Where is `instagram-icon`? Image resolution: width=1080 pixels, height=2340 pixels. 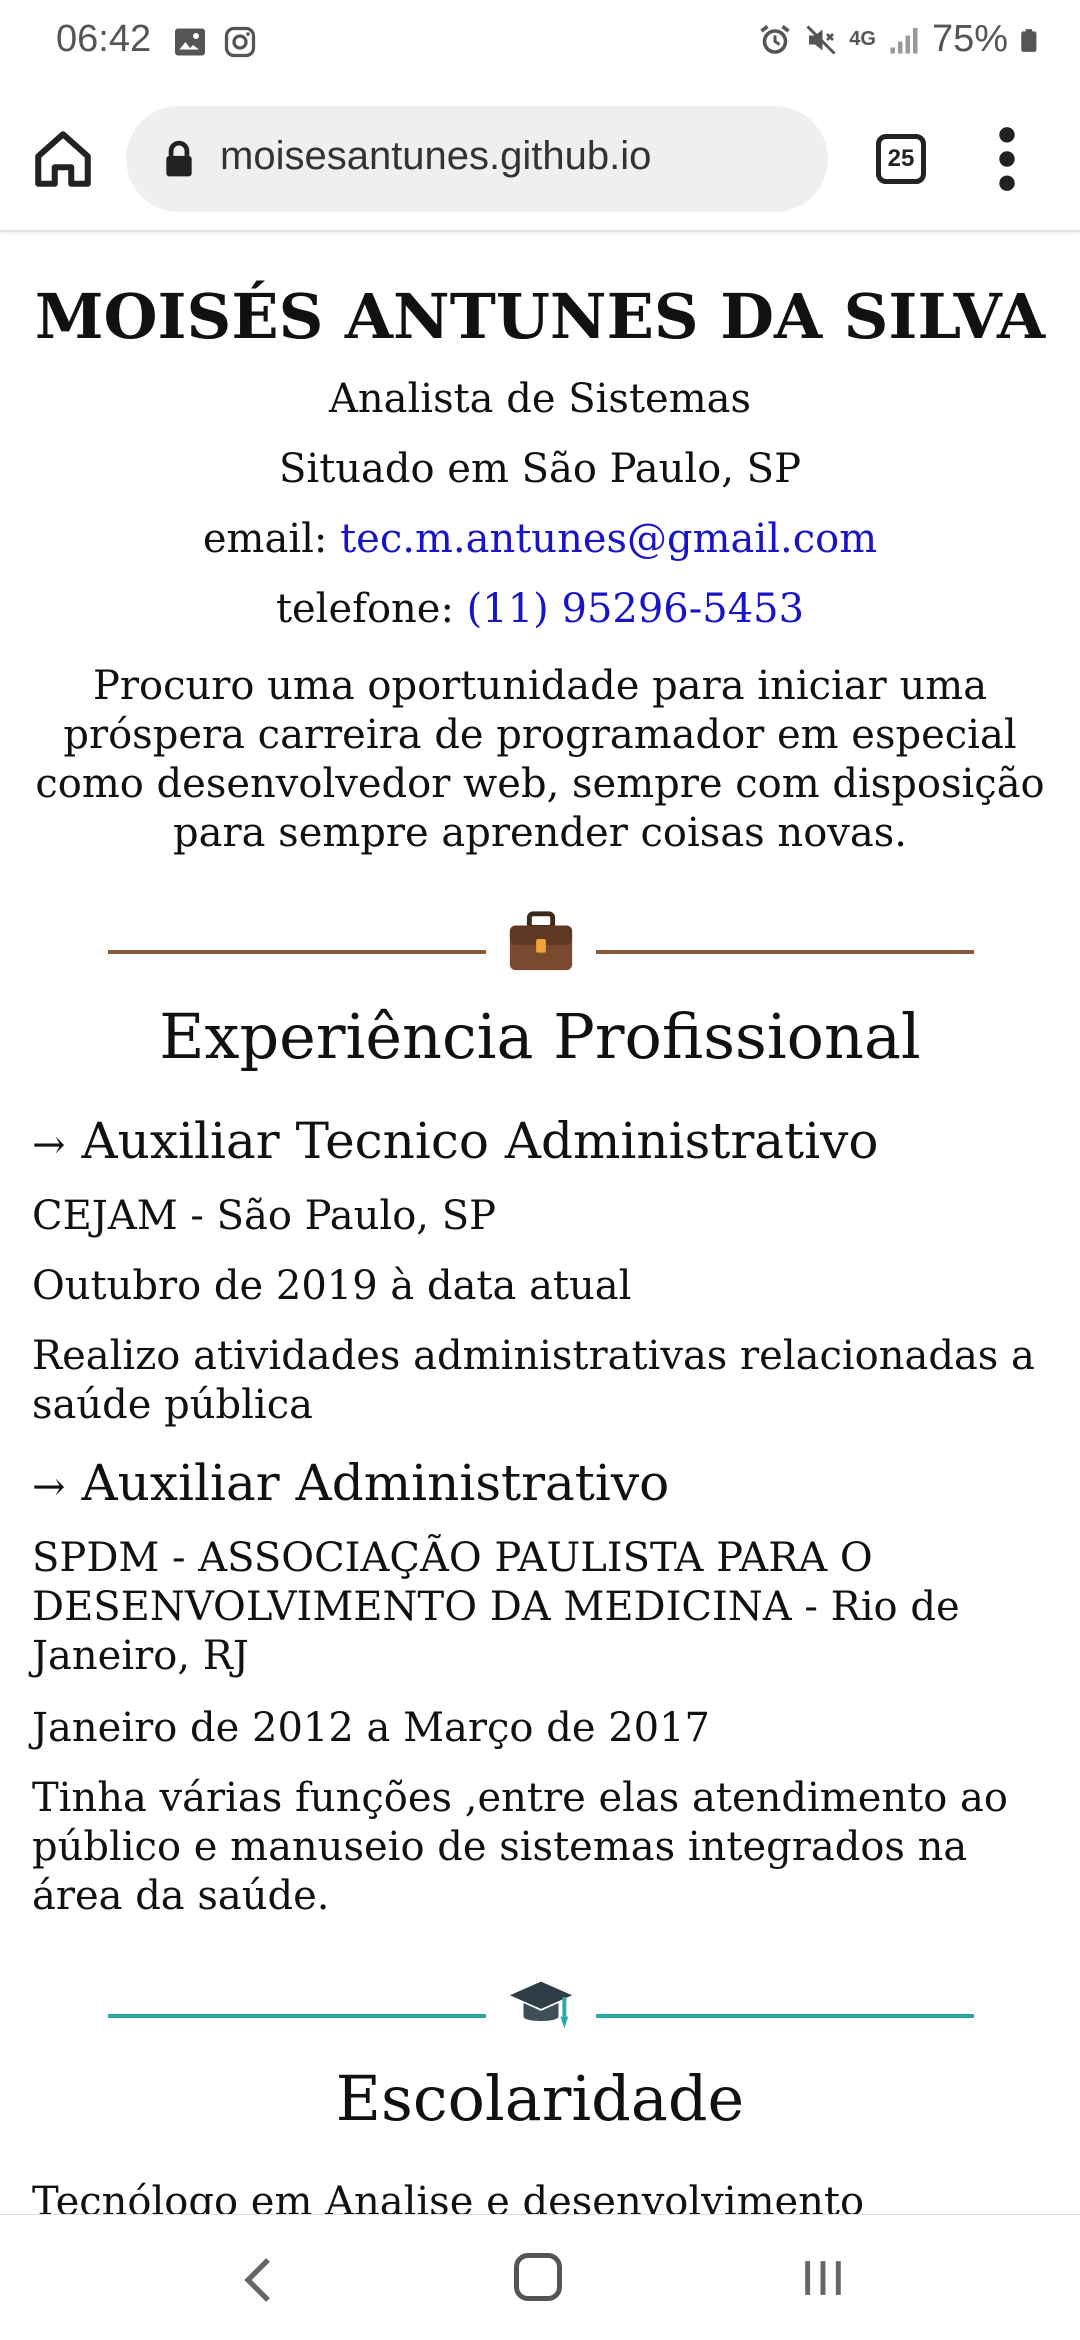
instagram-icon is located at coordinates (240, 42).